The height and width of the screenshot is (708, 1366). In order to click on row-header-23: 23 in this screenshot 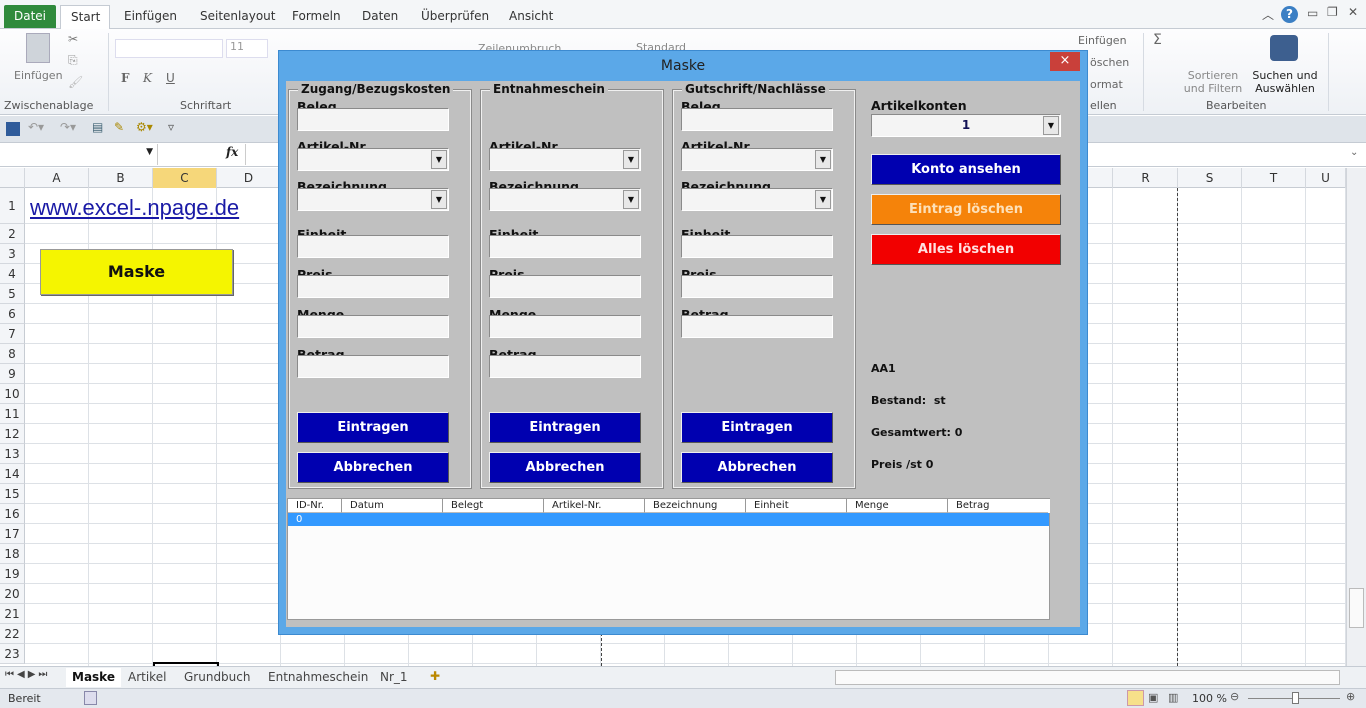, I will do `click(12, 654)`.